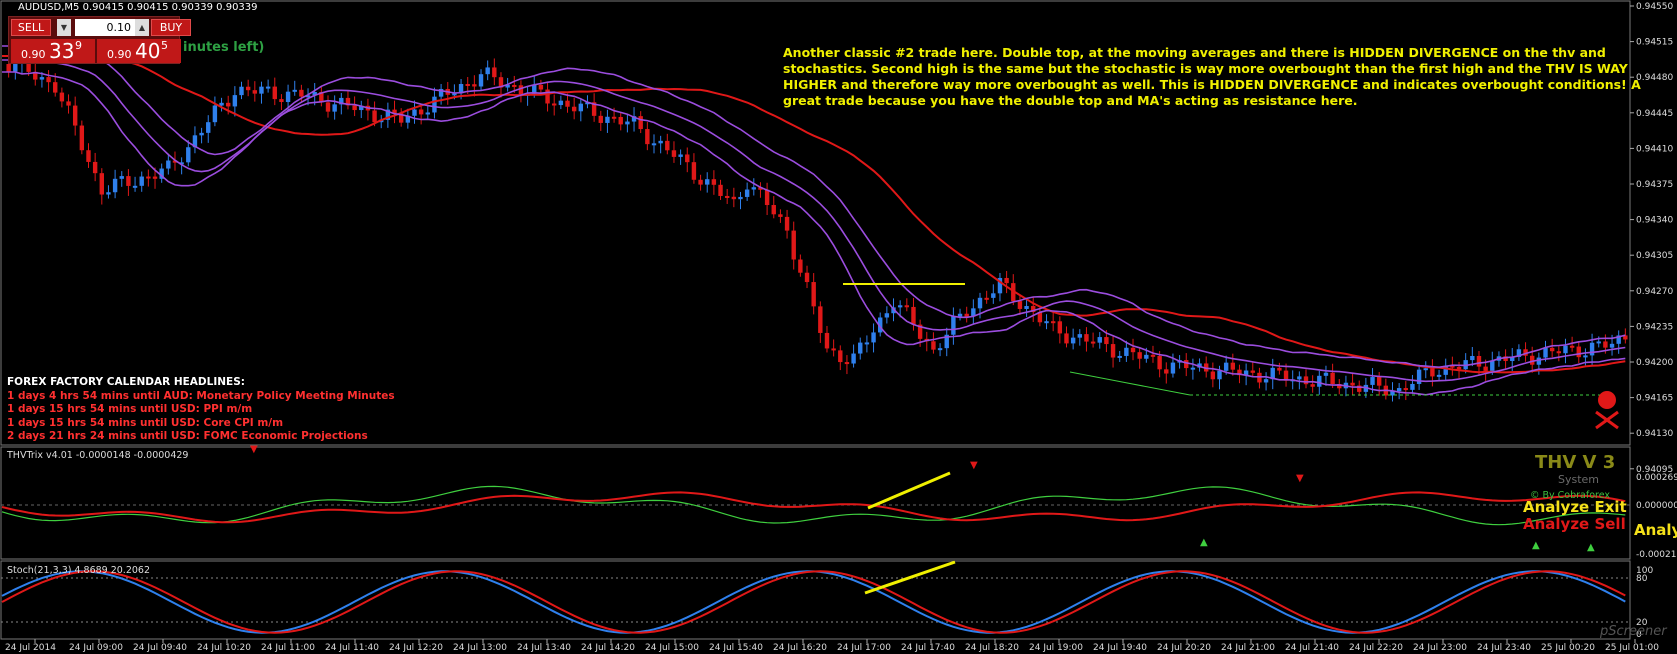 The image size is (1677, 654). I want to click on time-axis-label: 24 Jul 09:40, so click(160, 648).